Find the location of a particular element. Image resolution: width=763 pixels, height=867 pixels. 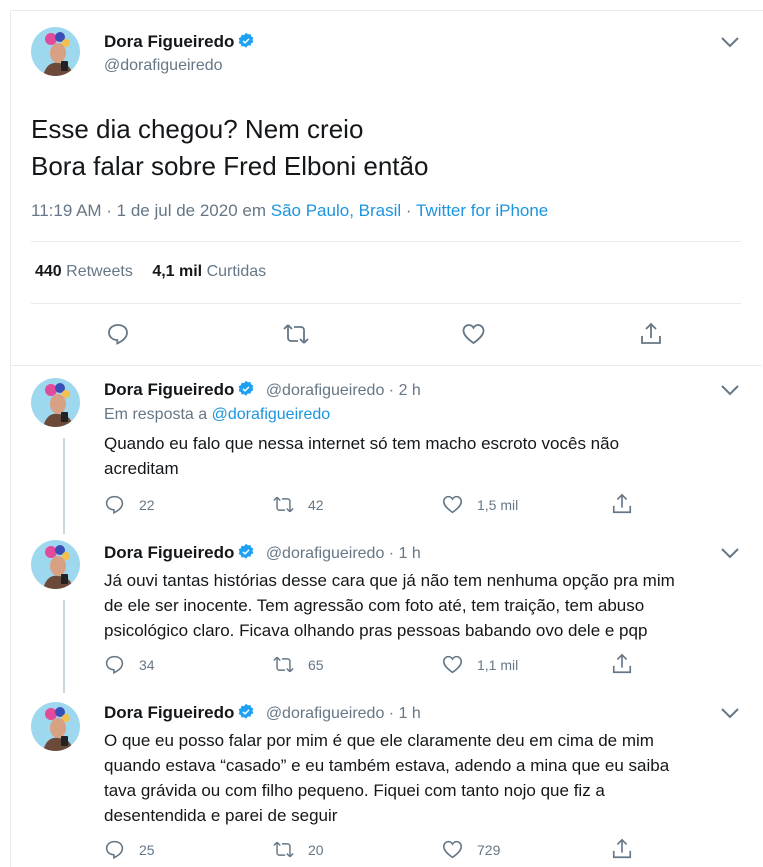

like-action: 1,1 mil is located at coordinates (480, 664).